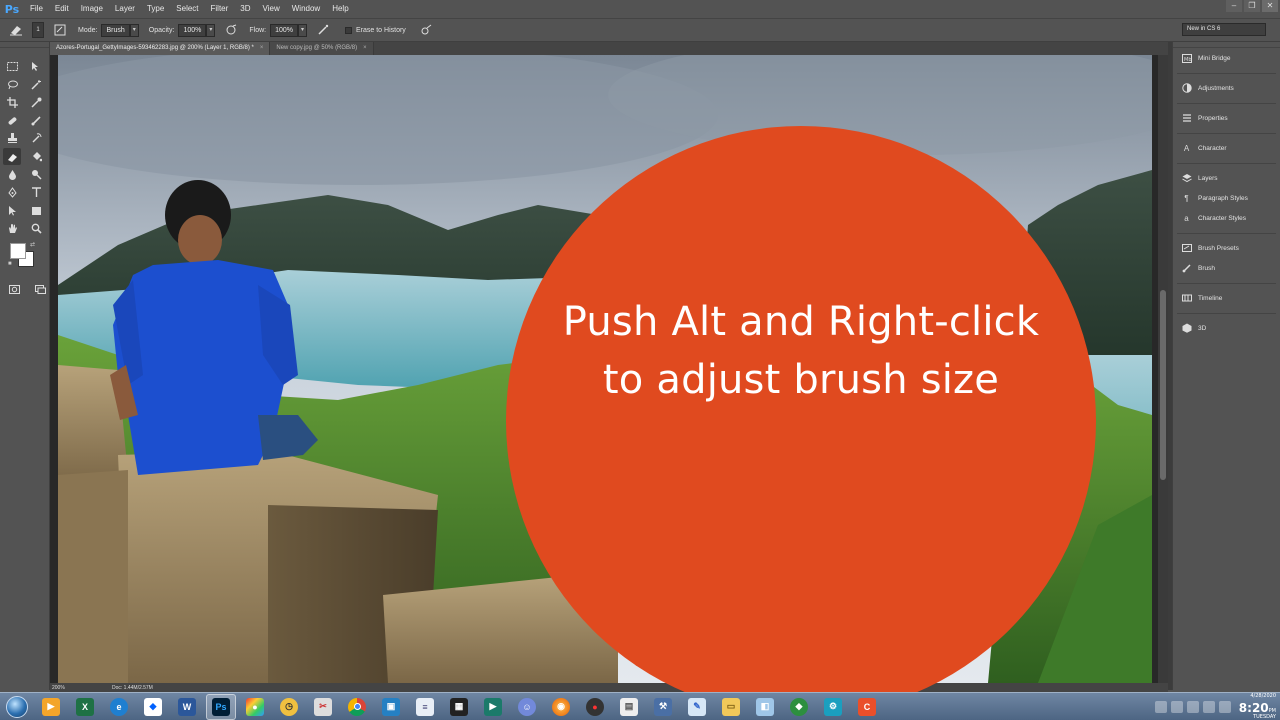 Image resolution: width=1280 pixels, height=720 pixels. What do you see at coordinates (211, 30) in the screenshot?
I see `opacity-dropdown-icon: ▾` at bounding box center [211, 30].